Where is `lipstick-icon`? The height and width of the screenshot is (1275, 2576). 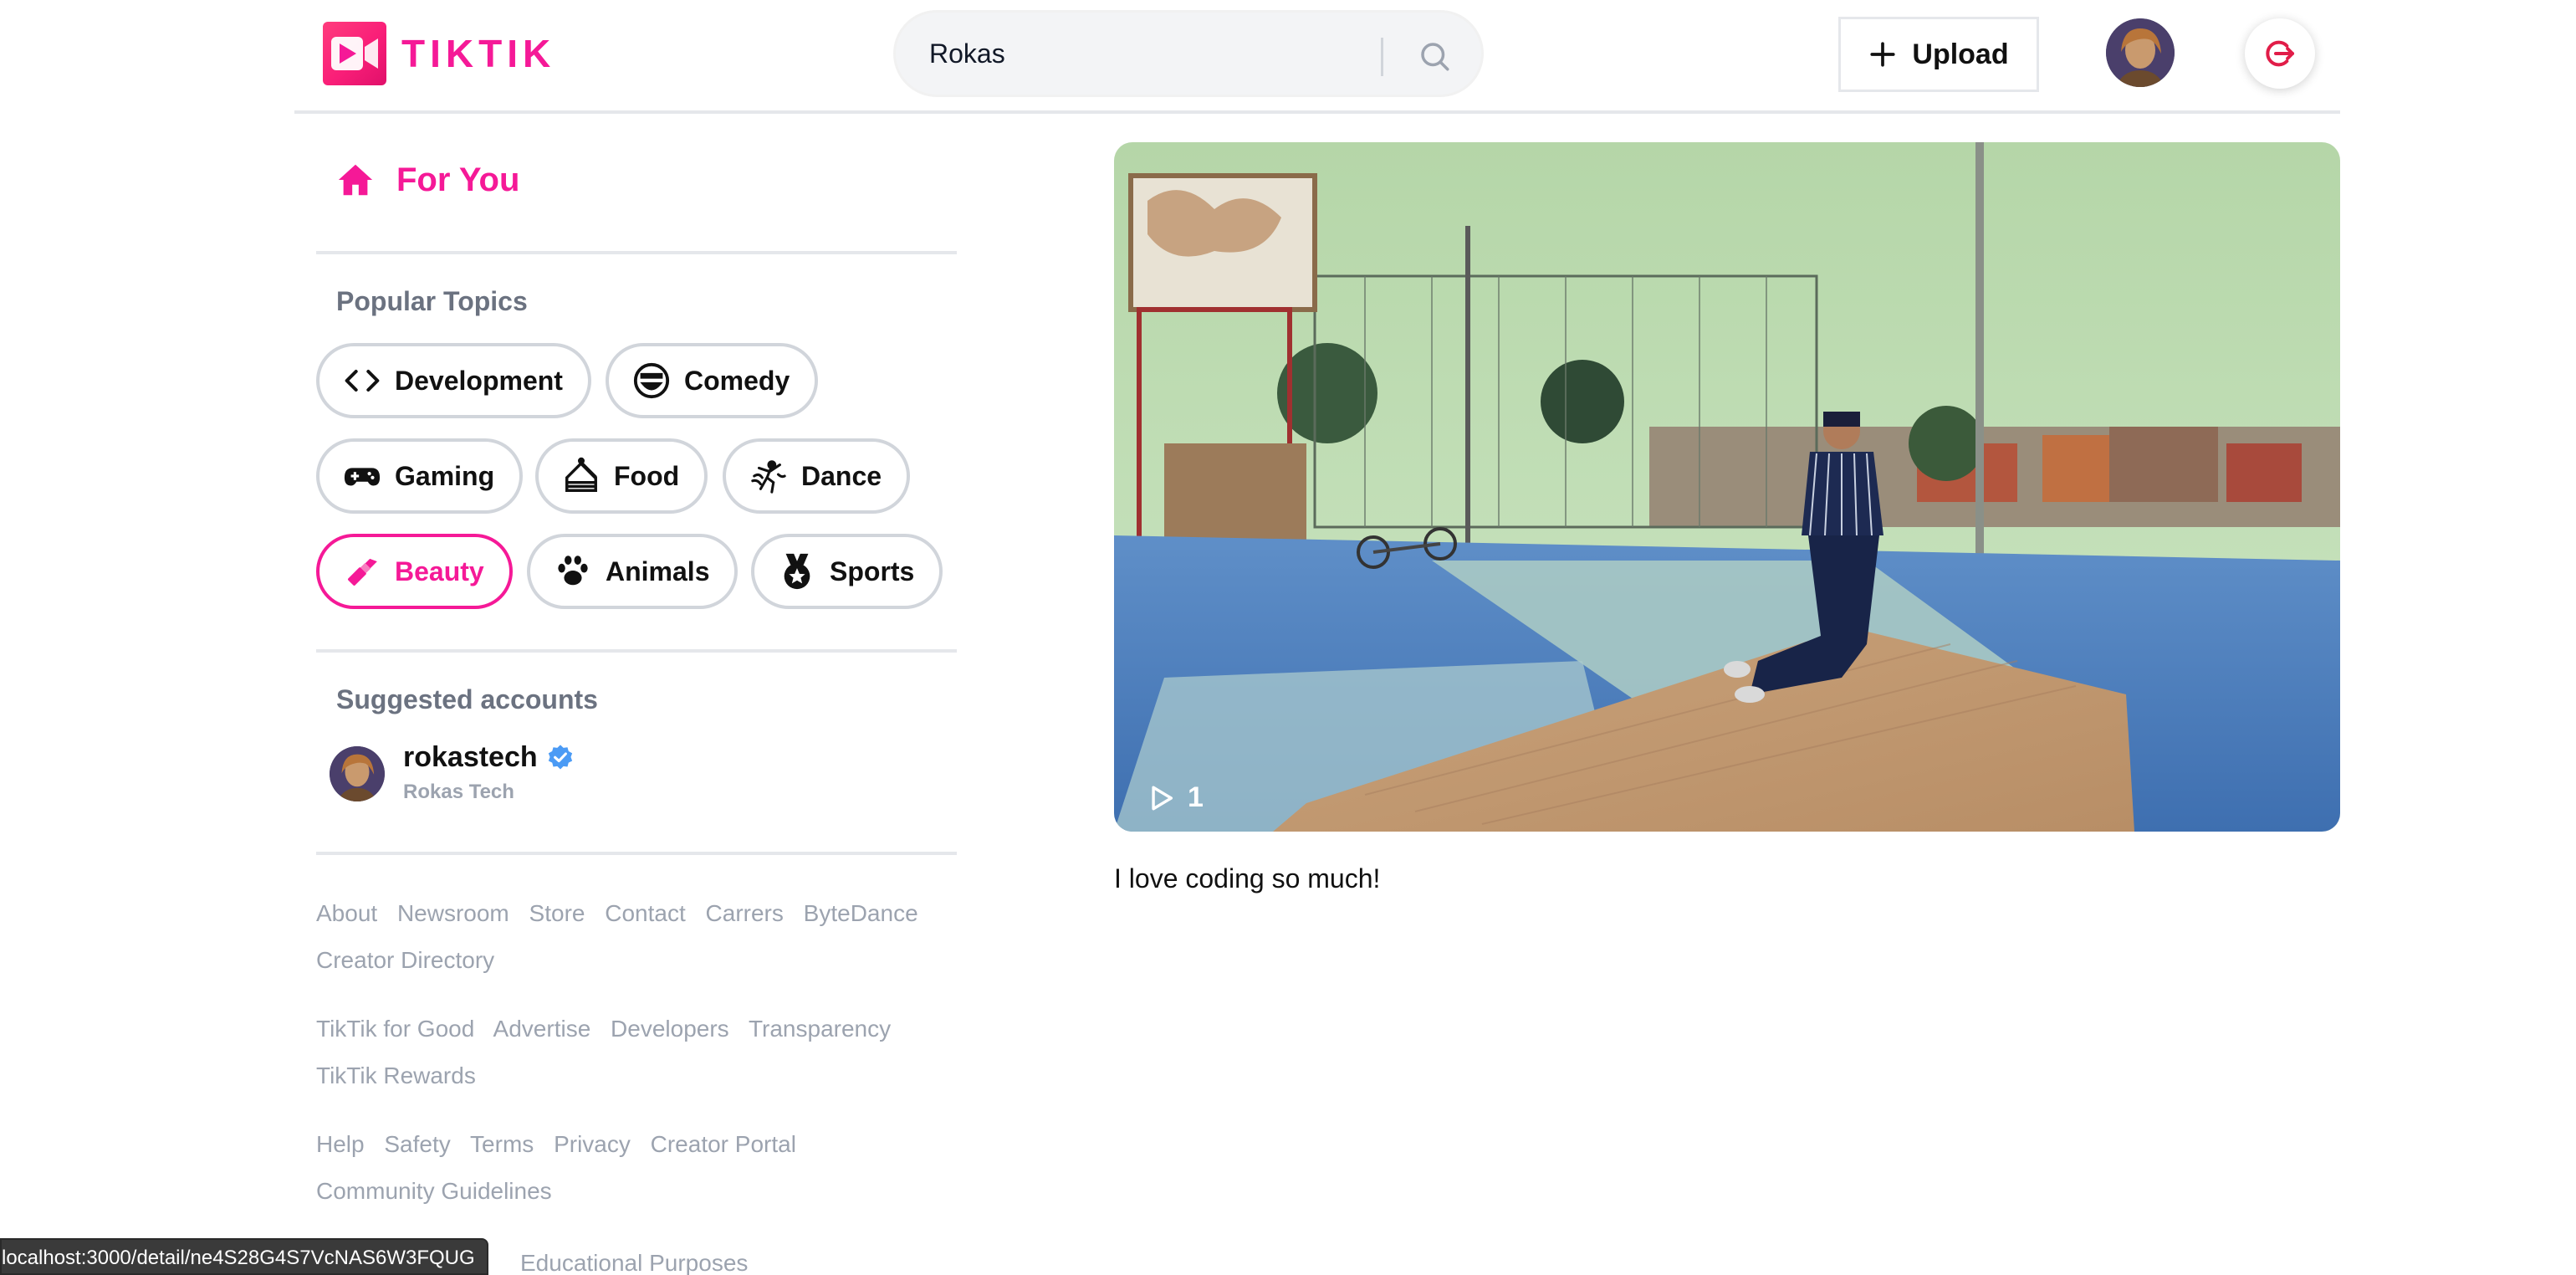
lipstick-icon is located at coordinates (362, 571).